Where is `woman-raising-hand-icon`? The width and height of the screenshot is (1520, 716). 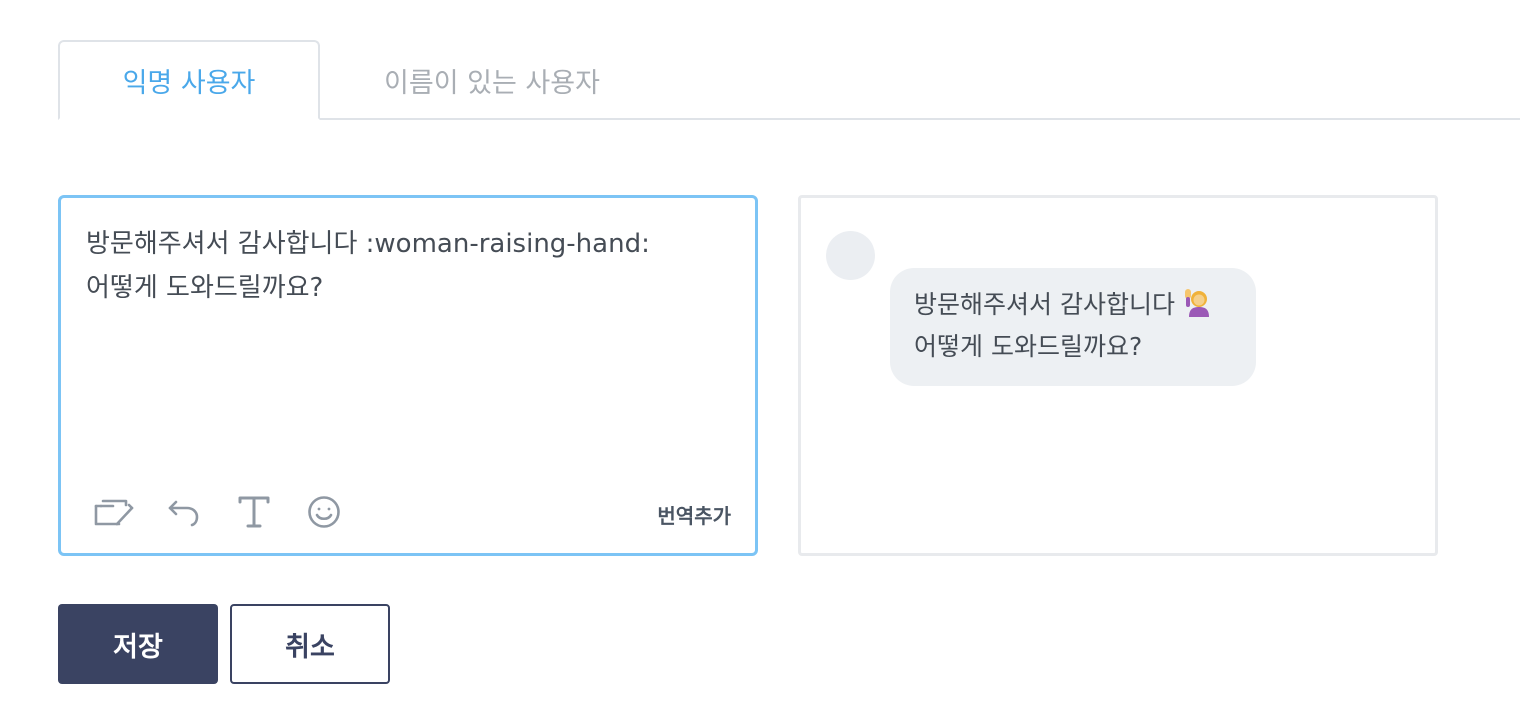
woman-raising-hand-icon is located at coordinates (1196, 307).